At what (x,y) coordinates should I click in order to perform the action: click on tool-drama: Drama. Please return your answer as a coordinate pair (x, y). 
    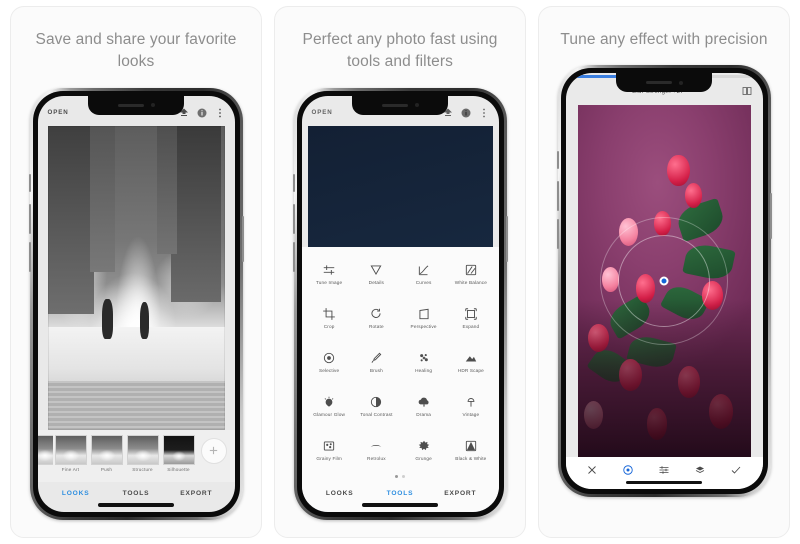
    Looking at the image, I should click on (423, 407).